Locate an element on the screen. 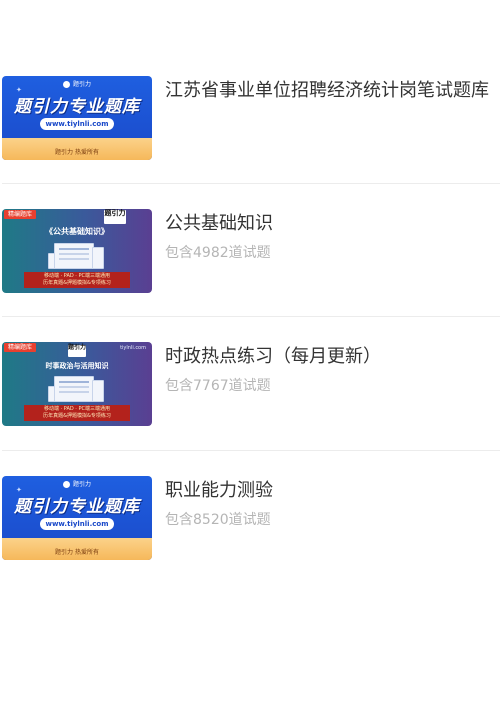 This screenshot has height=710, width=500. question-count: 包含8520道试题 is located at coordinates (218, 520).